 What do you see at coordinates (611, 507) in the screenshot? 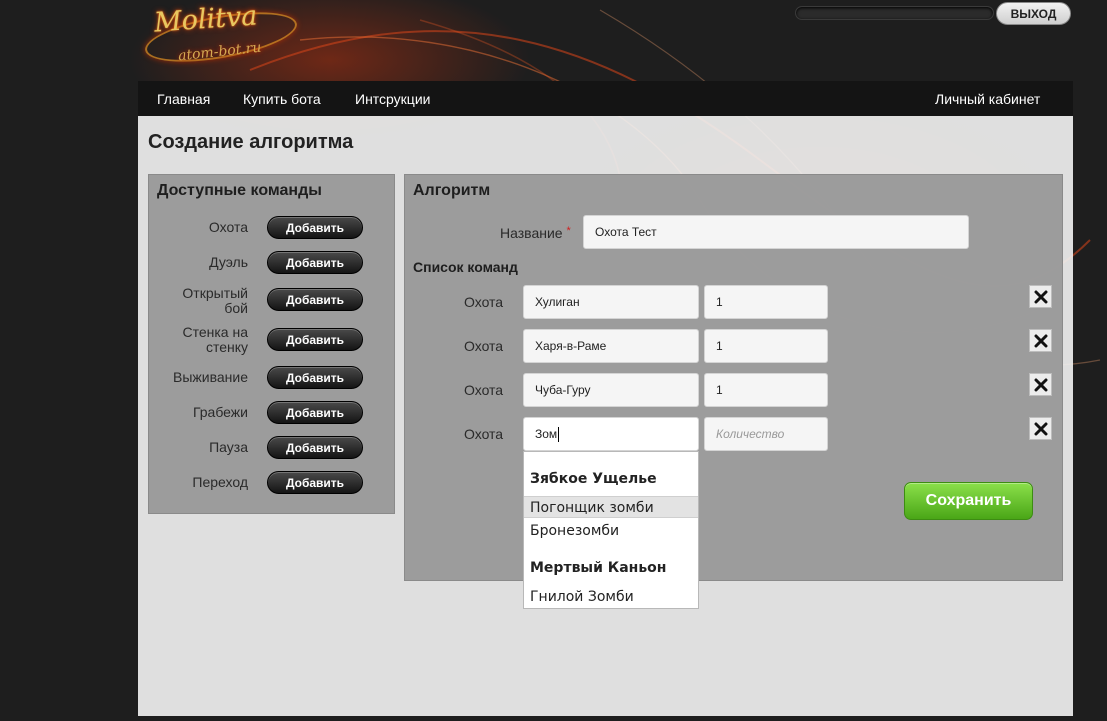
I see `autocomplete-option-highlighted: Погонщик зомби` at bounding box center [611, 507].